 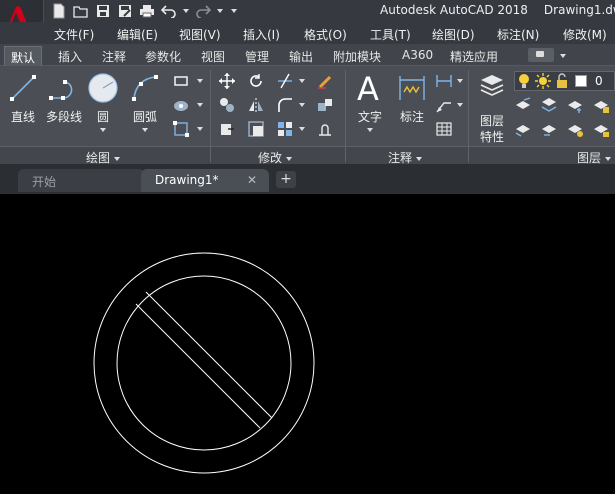 I want to click on annotation-panel-footer: 注释, so click(x=407, y=155).